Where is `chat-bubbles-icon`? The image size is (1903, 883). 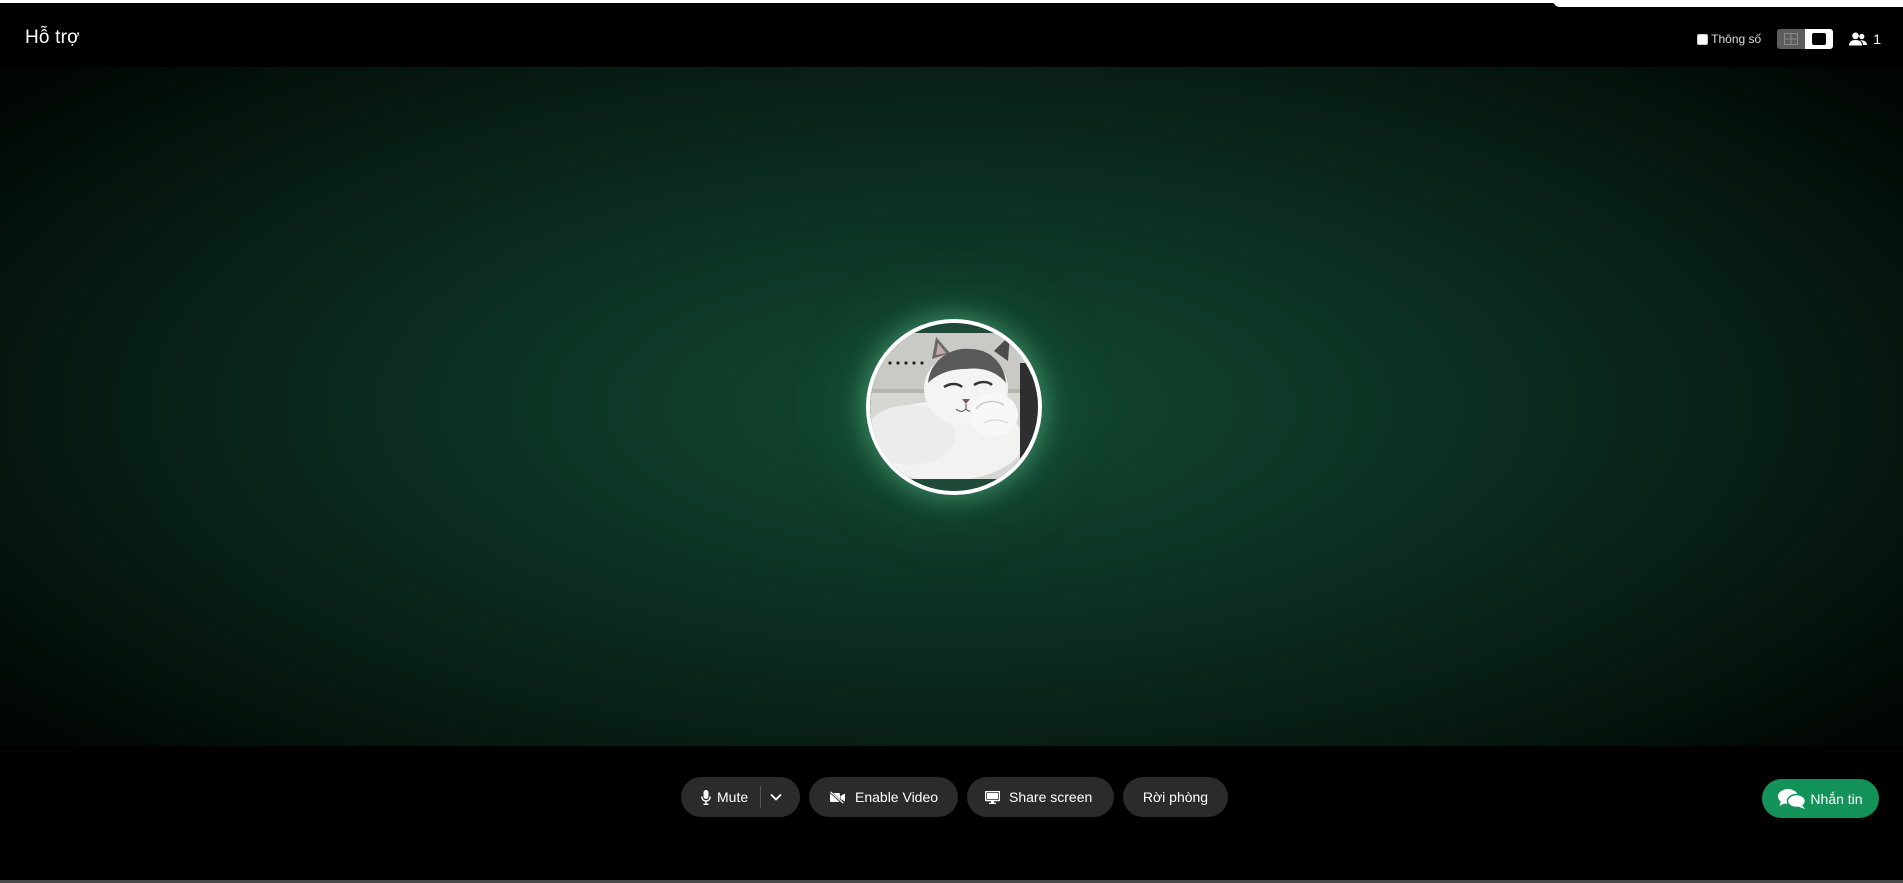
chat-bubbles-icon is located at coordinates (1792, 798).